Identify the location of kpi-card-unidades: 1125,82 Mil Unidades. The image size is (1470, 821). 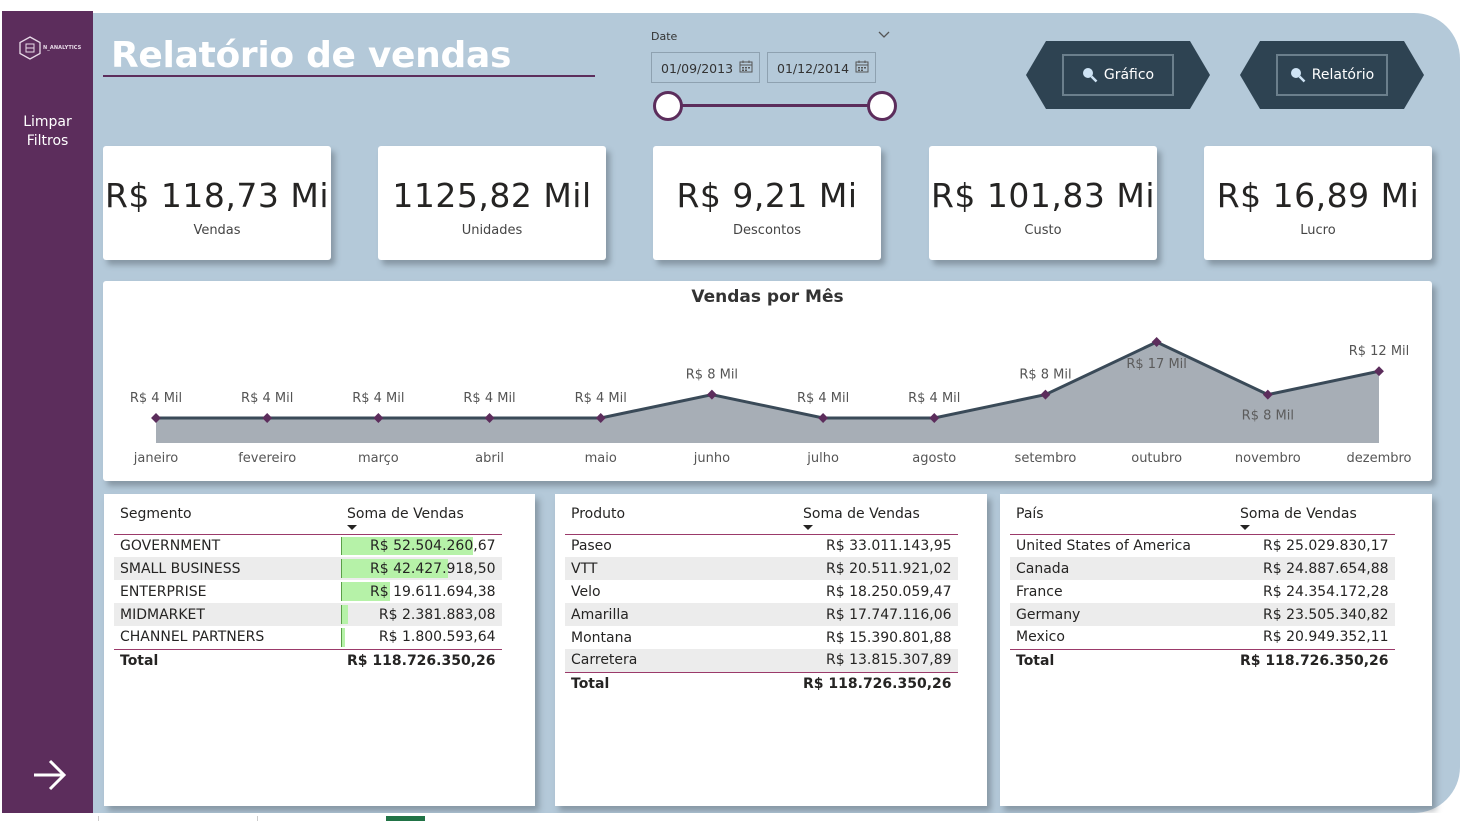
(492, 203).